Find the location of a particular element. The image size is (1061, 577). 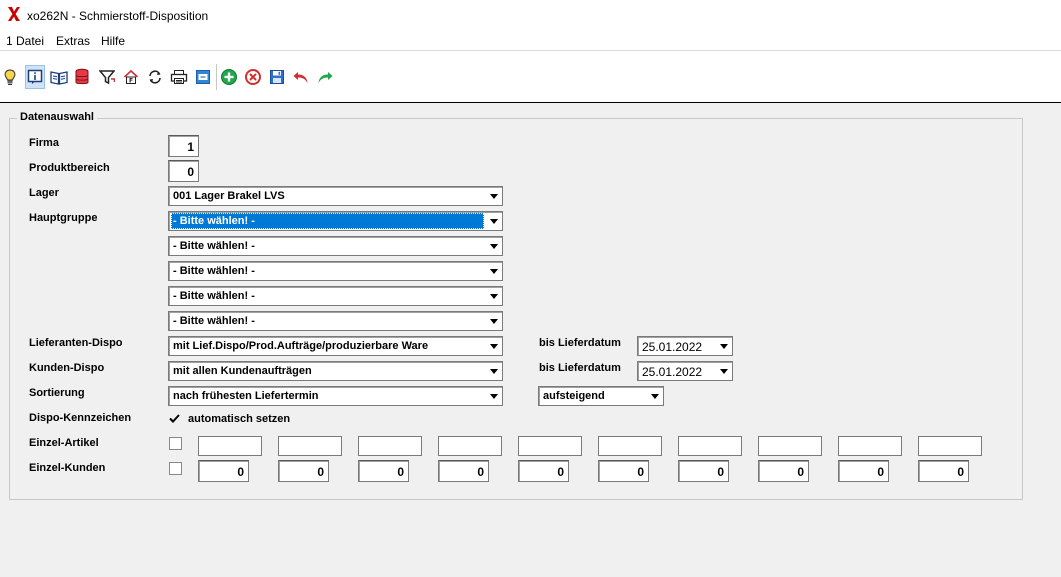

lieferdatum-1-picker: 25.01.2022 is located at coordinates (685, 346).